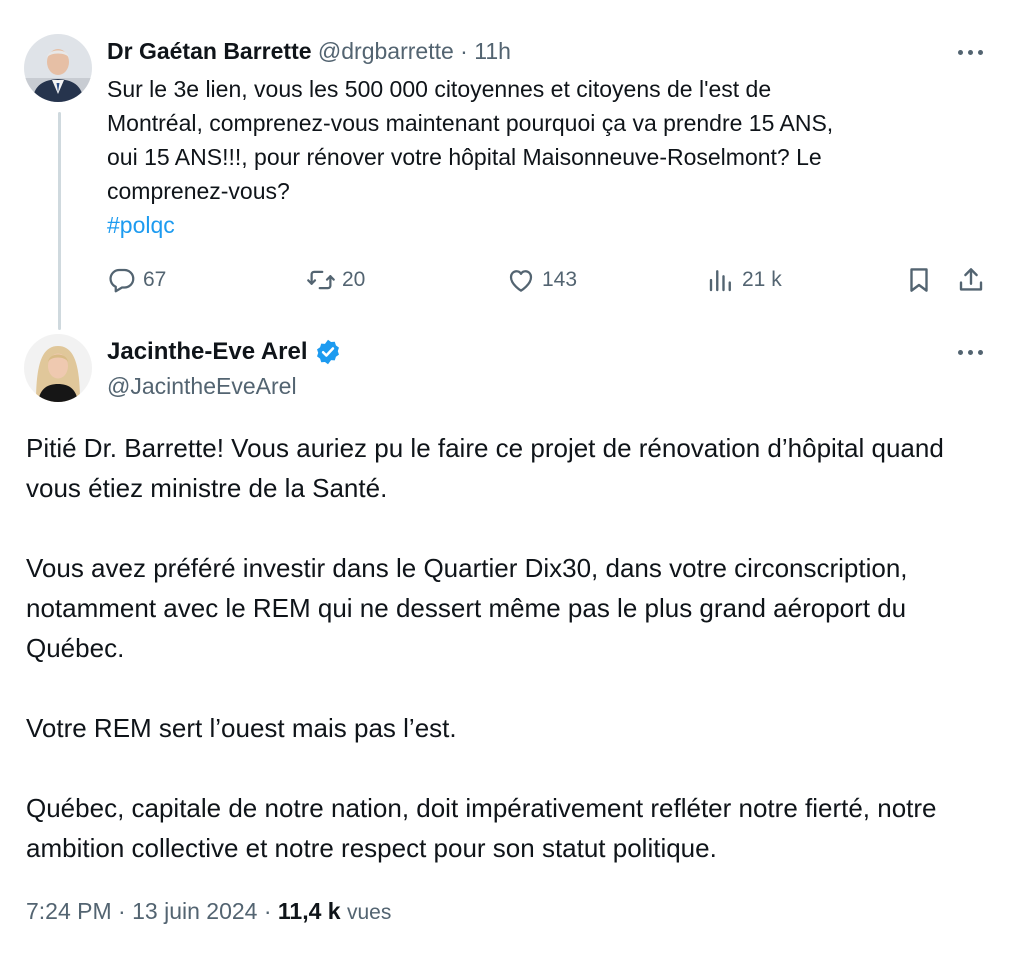 The height and width of the screenshot is (956, 1012). Describe the element at coordinates (369, 912) in the screenshot. I see `tweet-views-label: vues` at that location.